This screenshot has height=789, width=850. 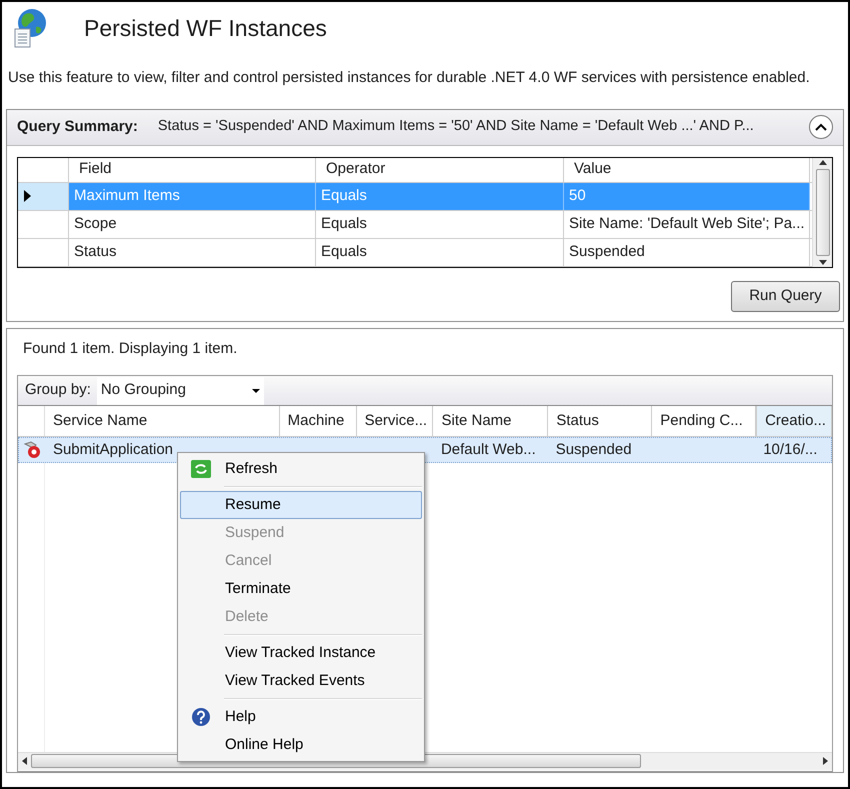 I want to click on query-summary-label: Query Summary:, so click(x=77, y=126).